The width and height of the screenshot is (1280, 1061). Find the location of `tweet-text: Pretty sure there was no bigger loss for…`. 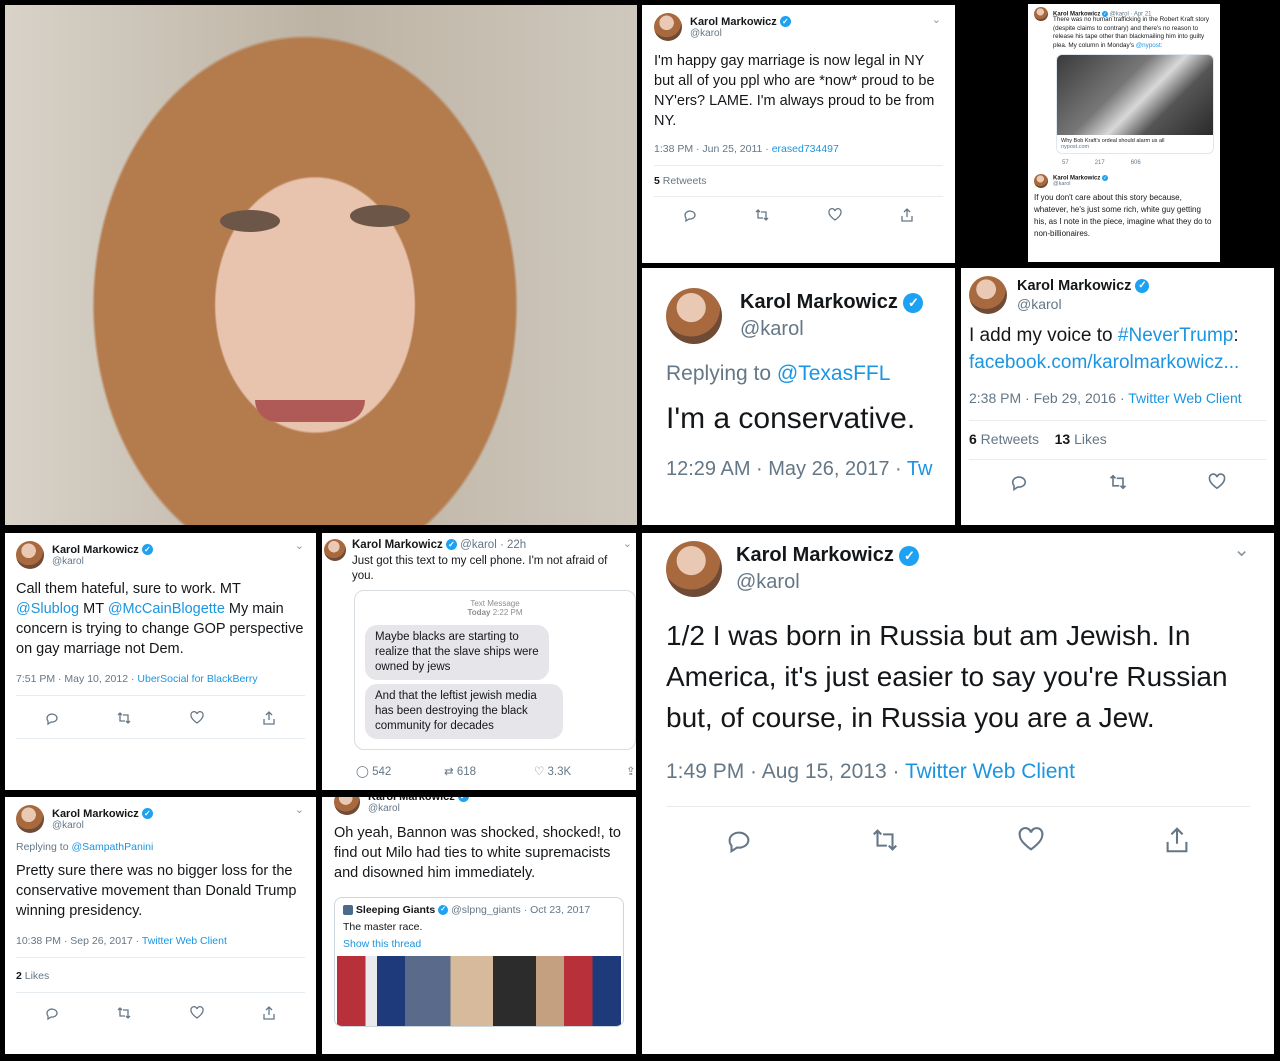

tweet-text: Pretty sure there was no bigger loss for… is located at coordinates (156, 891).